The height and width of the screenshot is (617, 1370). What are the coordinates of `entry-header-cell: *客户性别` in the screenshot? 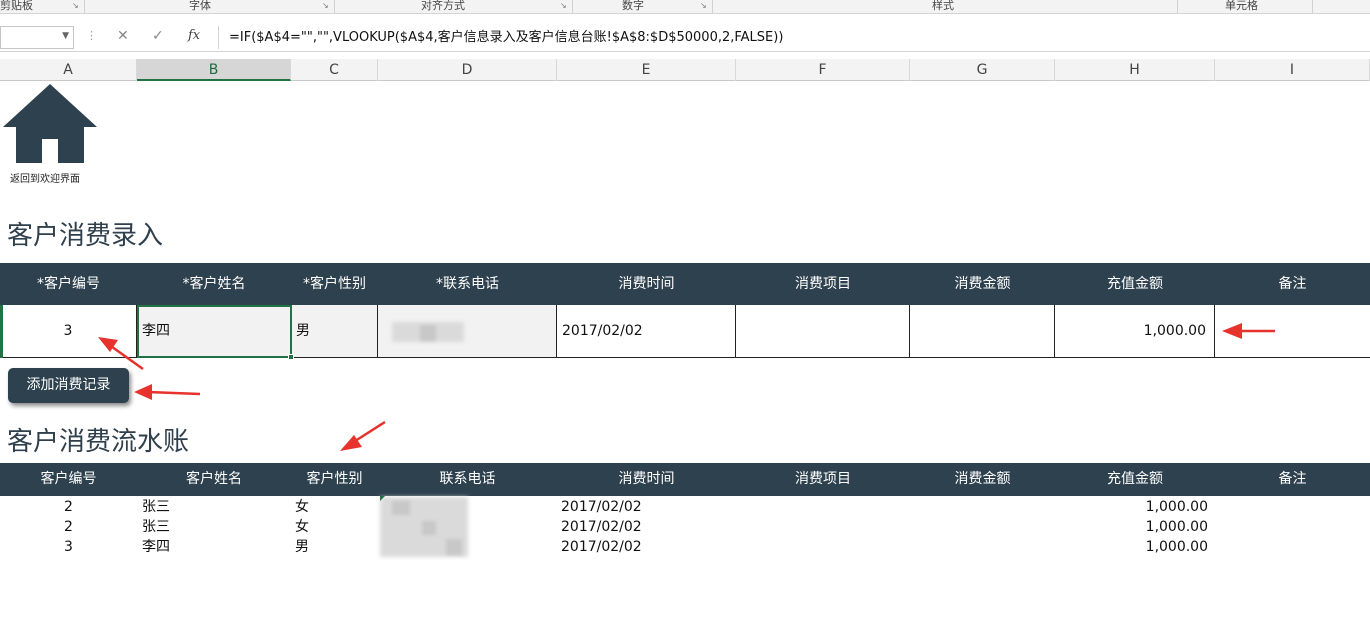 It's located at (334, 284).